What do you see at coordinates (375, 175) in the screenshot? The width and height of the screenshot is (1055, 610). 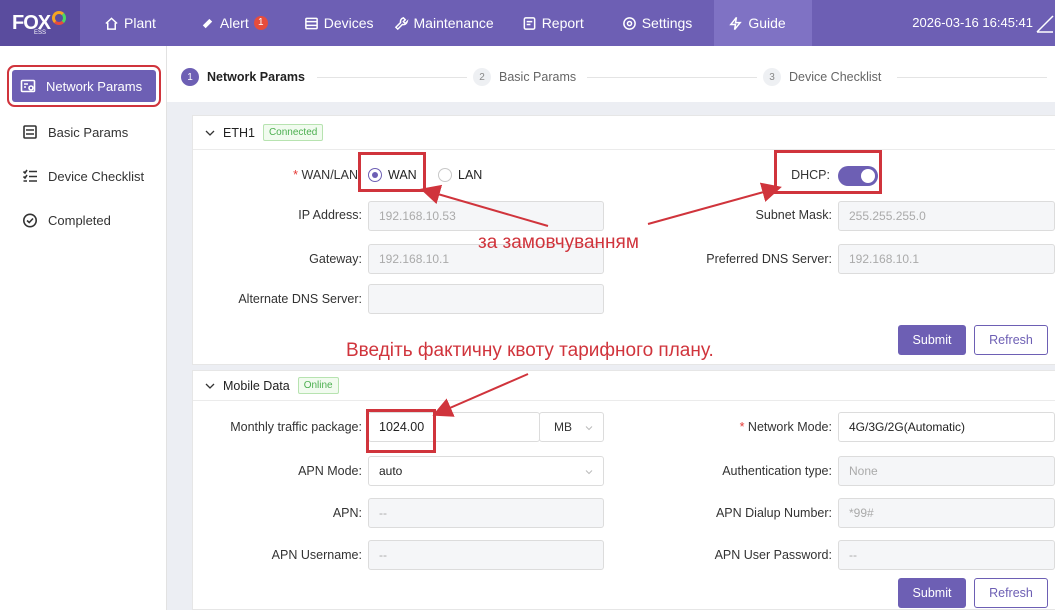 I see `radio-checked-icon` at bounding box center [375, 175].